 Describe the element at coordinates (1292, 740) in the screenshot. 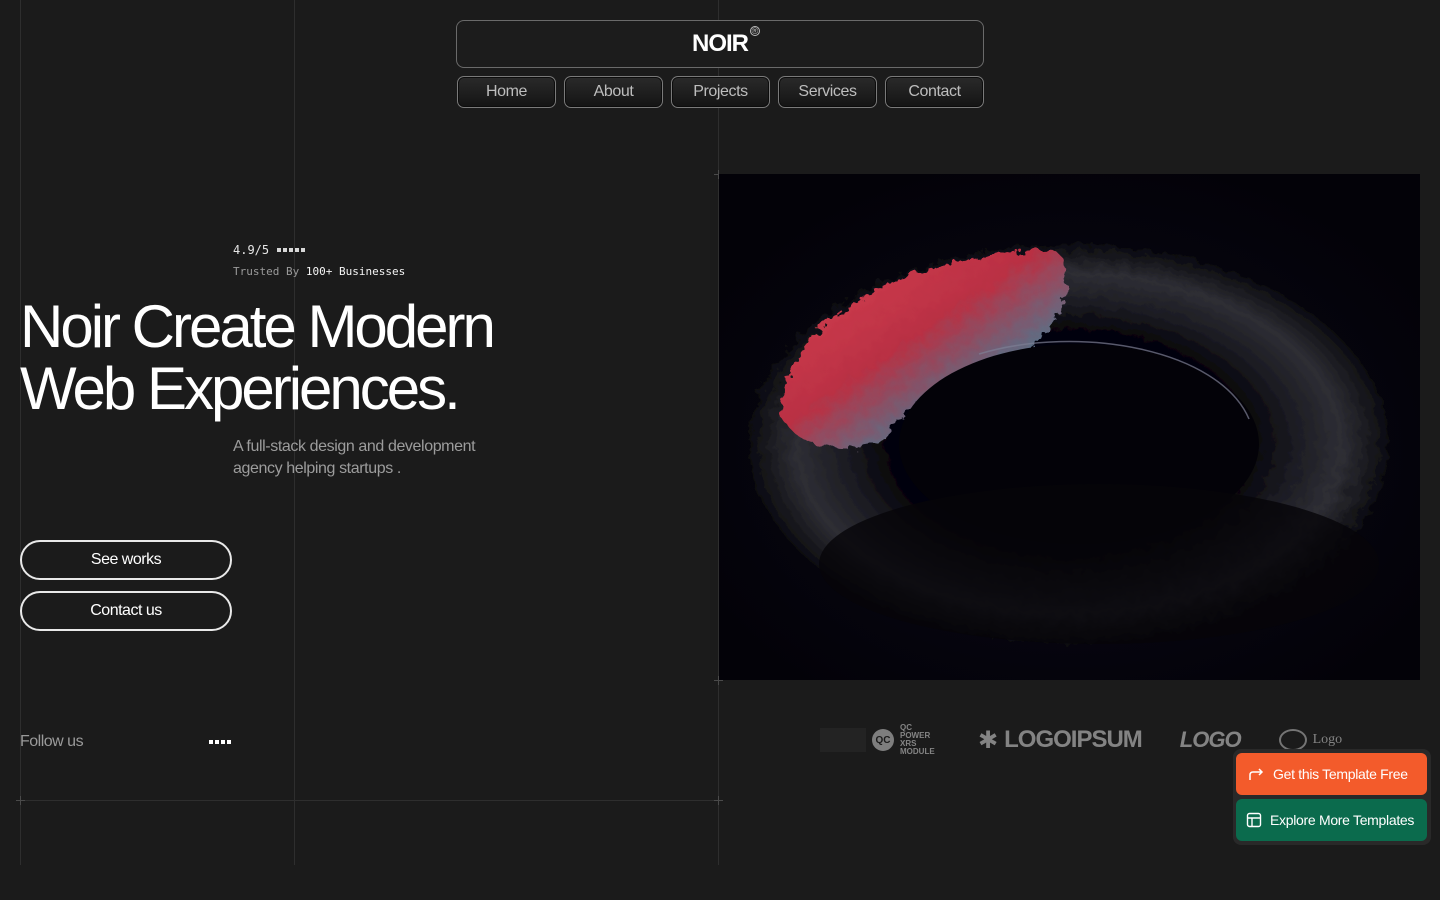

I see `logo-circle-icon` at that location.